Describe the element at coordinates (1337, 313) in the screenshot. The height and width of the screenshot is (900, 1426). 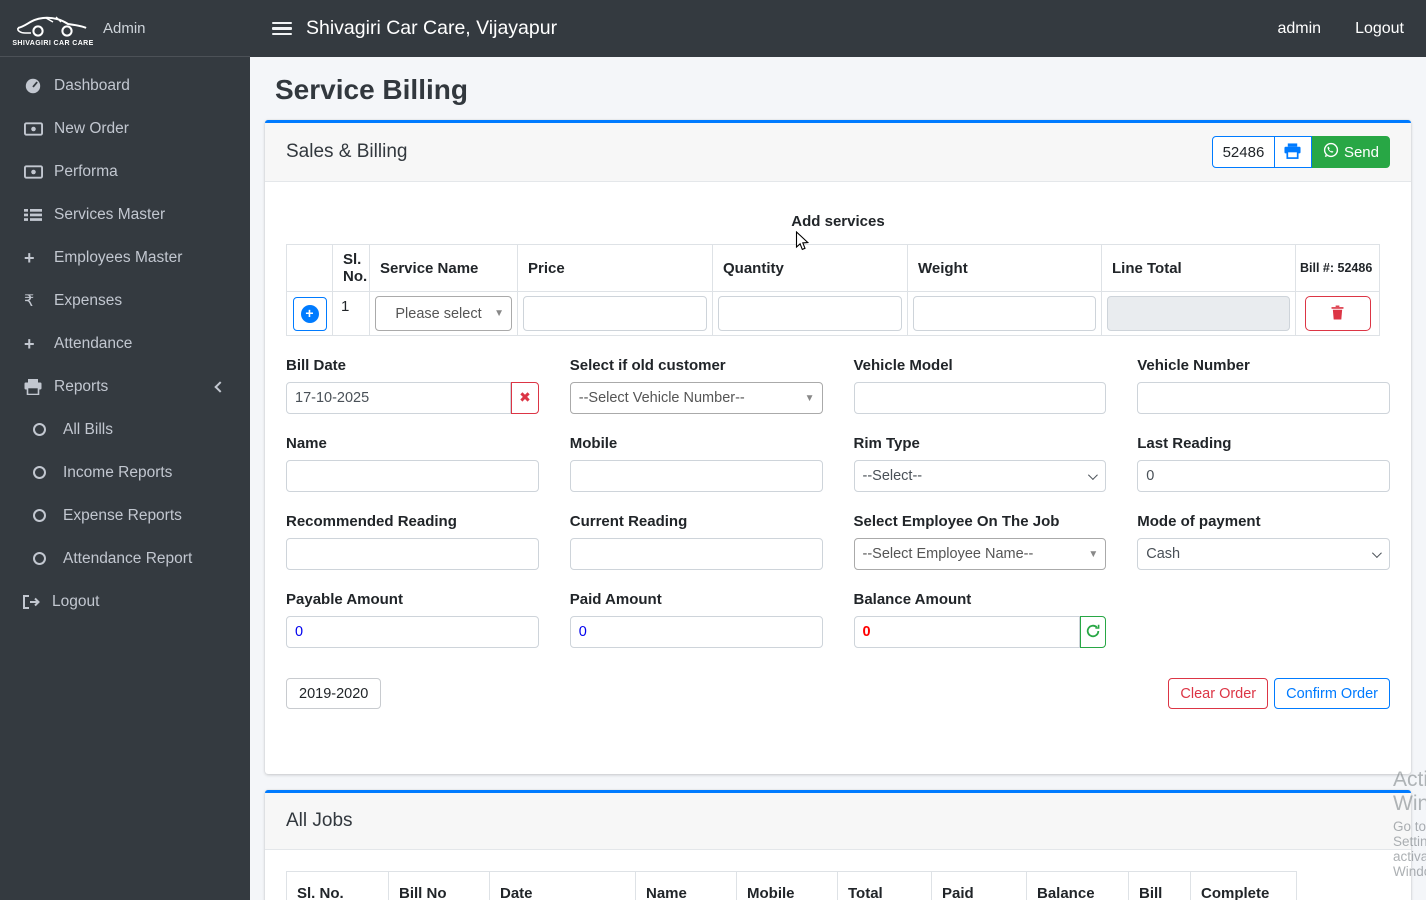
I see `delete-row-button` at that location.